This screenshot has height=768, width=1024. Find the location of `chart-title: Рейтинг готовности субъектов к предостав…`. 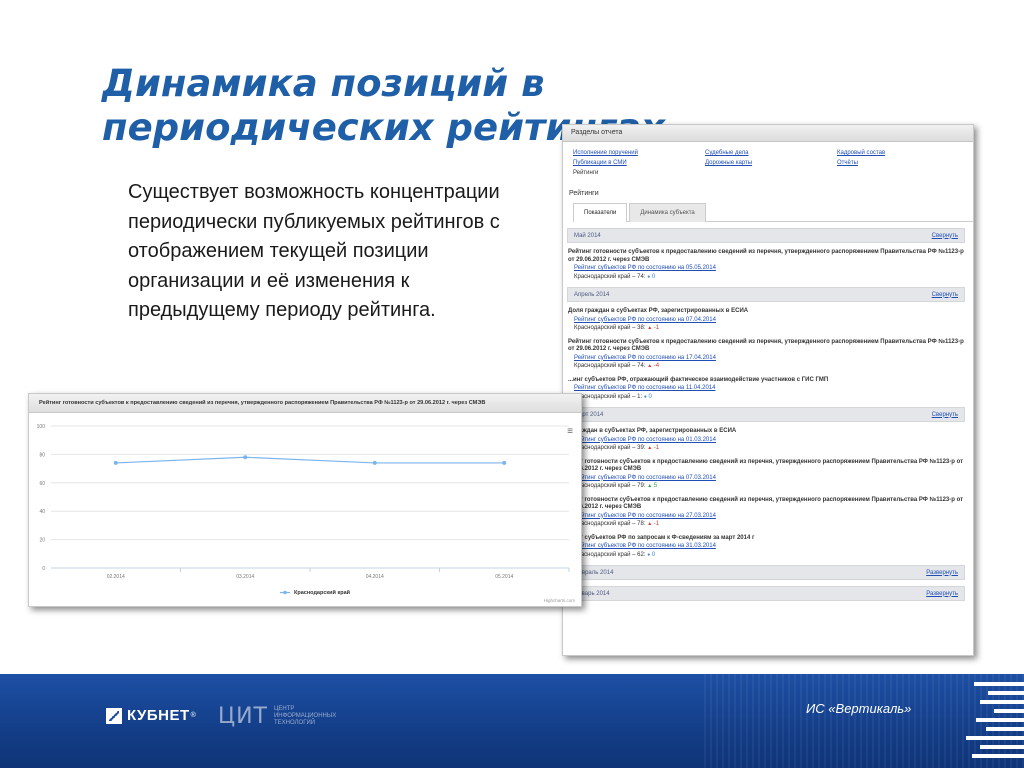

chart-title: Рейтинг готовности субъектов к предостав… is located at coordinates (305, 403).